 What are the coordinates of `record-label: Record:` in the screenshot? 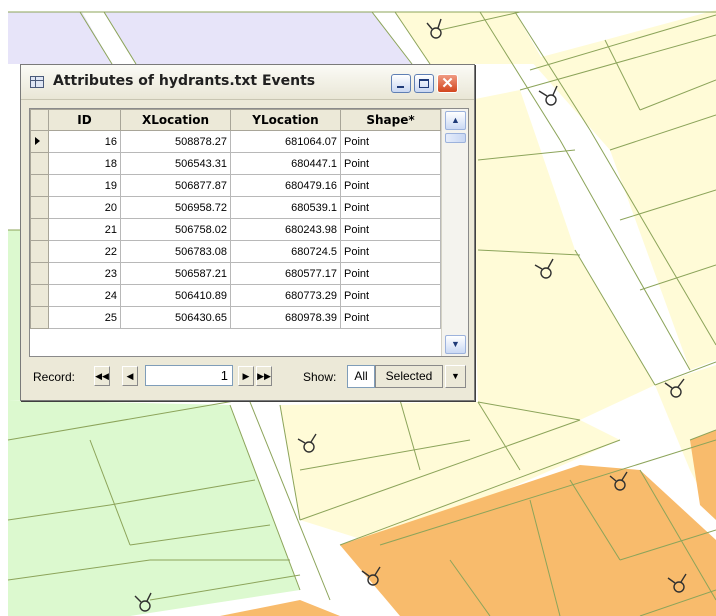 It's located at (54, 377).